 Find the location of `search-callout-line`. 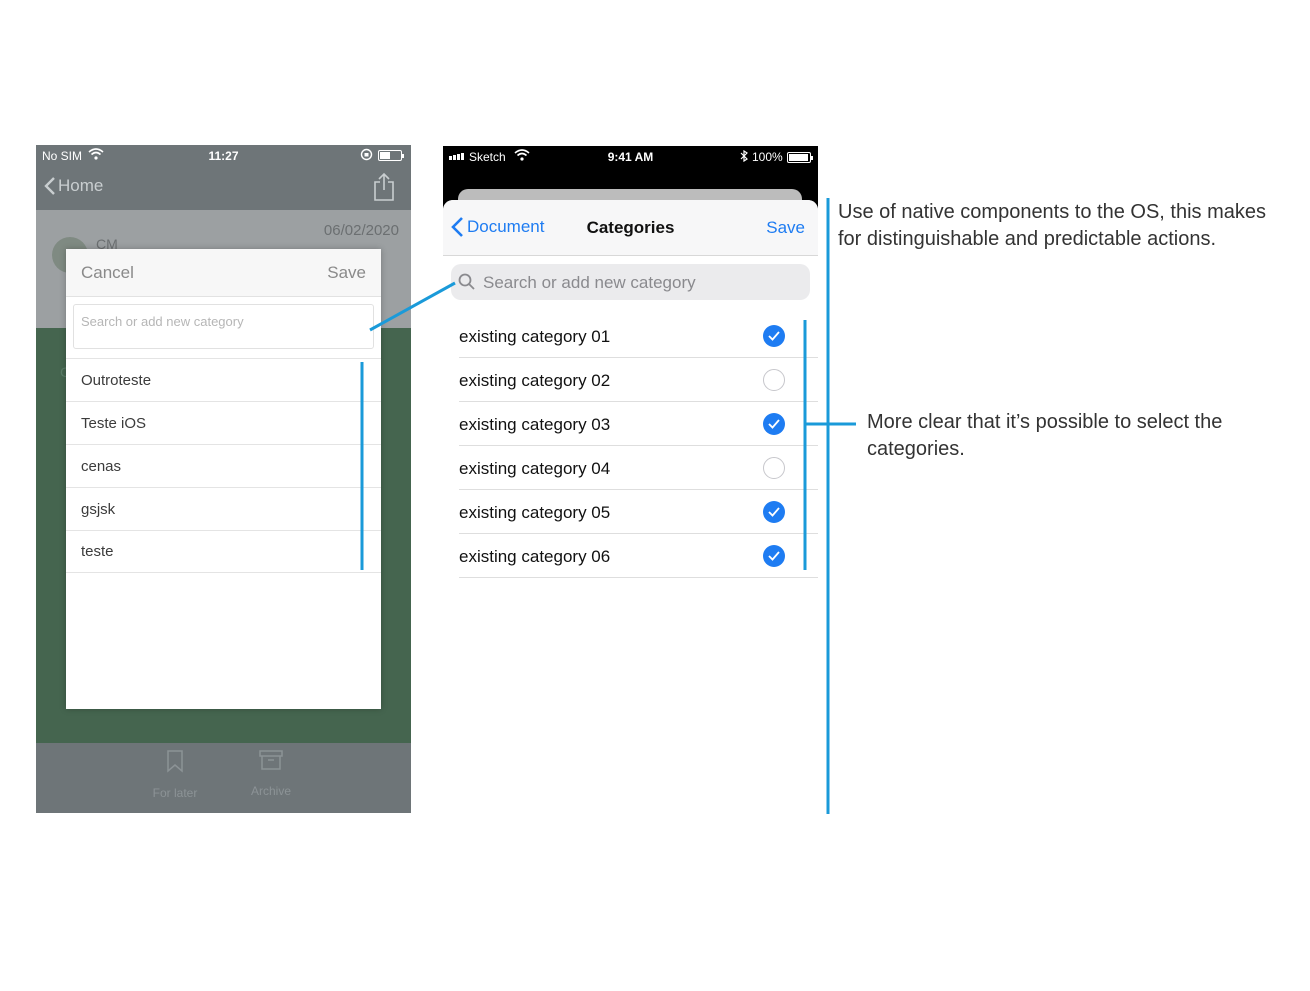

search-callout-line is located at coordinates (412, 306).